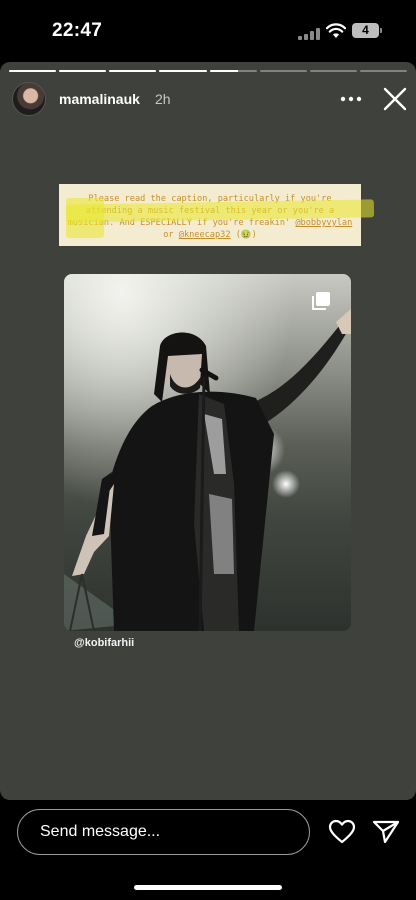  What do you see at coordinates (99, 99) in the screenshot?
I see `username: mamalinauk` at bounding box center [99, 99].